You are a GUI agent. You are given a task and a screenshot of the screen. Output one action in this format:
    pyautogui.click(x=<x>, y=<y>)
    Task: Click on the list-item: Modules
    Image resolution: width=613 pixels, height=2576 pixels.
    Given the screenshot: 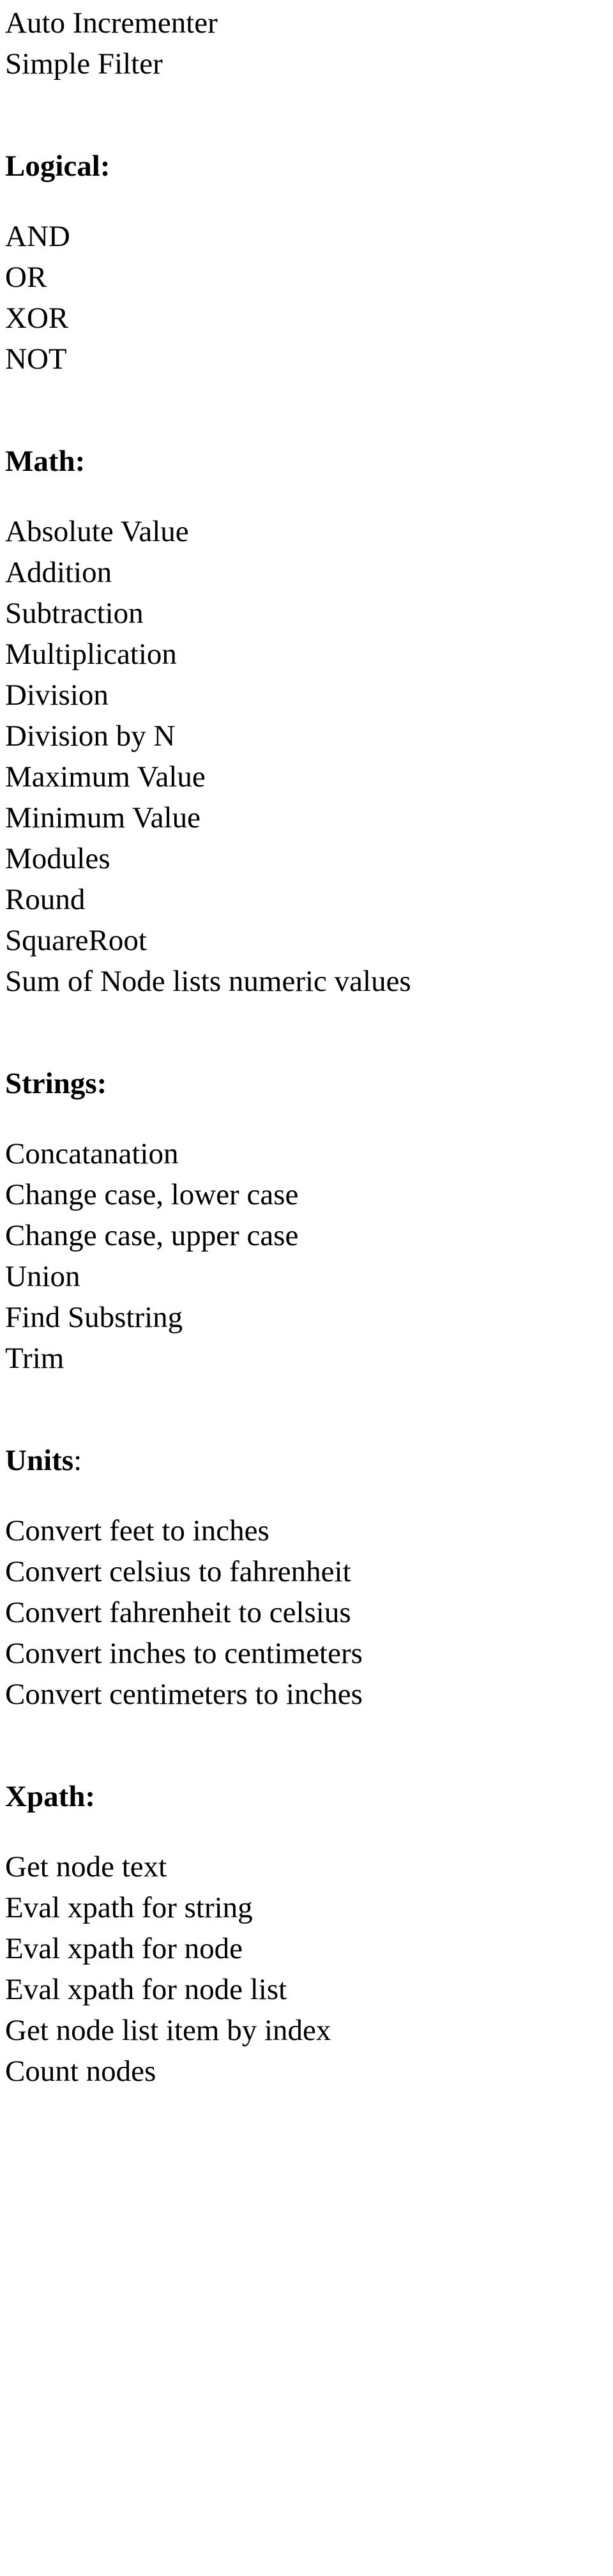 What is the action you would take?
    pyautogui.click(x=57, y=858)
    